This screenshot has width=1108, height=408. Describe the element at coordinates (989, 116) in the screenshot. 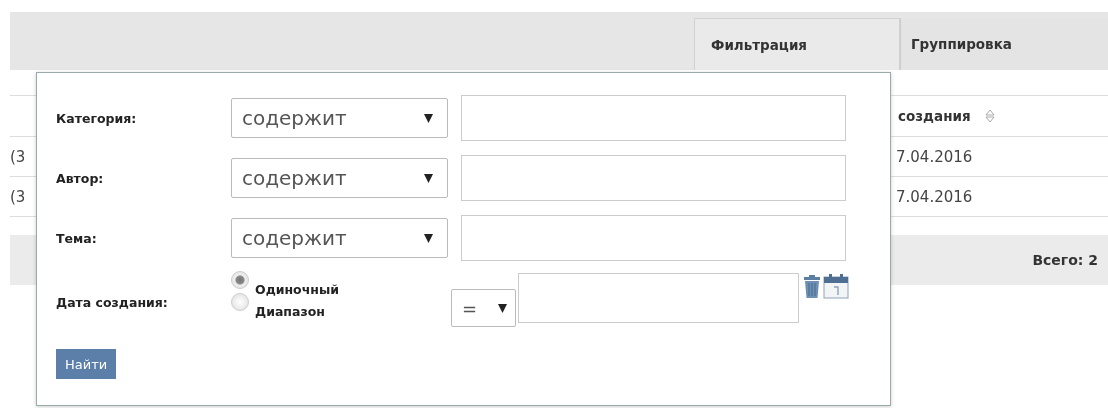

I see `sort-icon` at that location.